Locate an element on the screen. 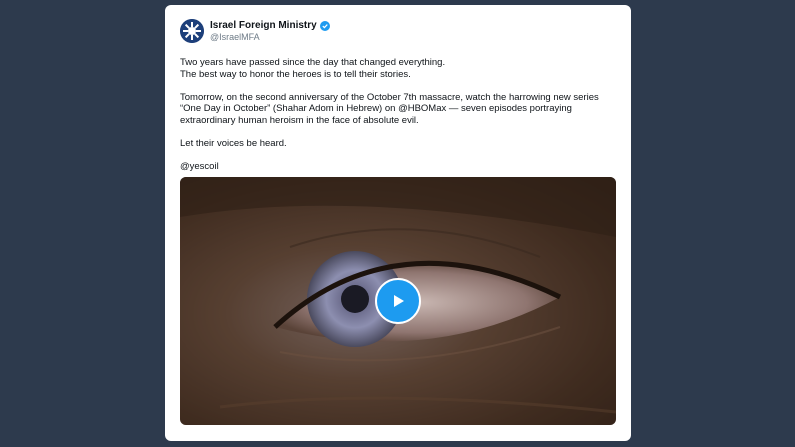 This screenshot has width=795, height=447. play-icon is located at coordinates (399, 301).